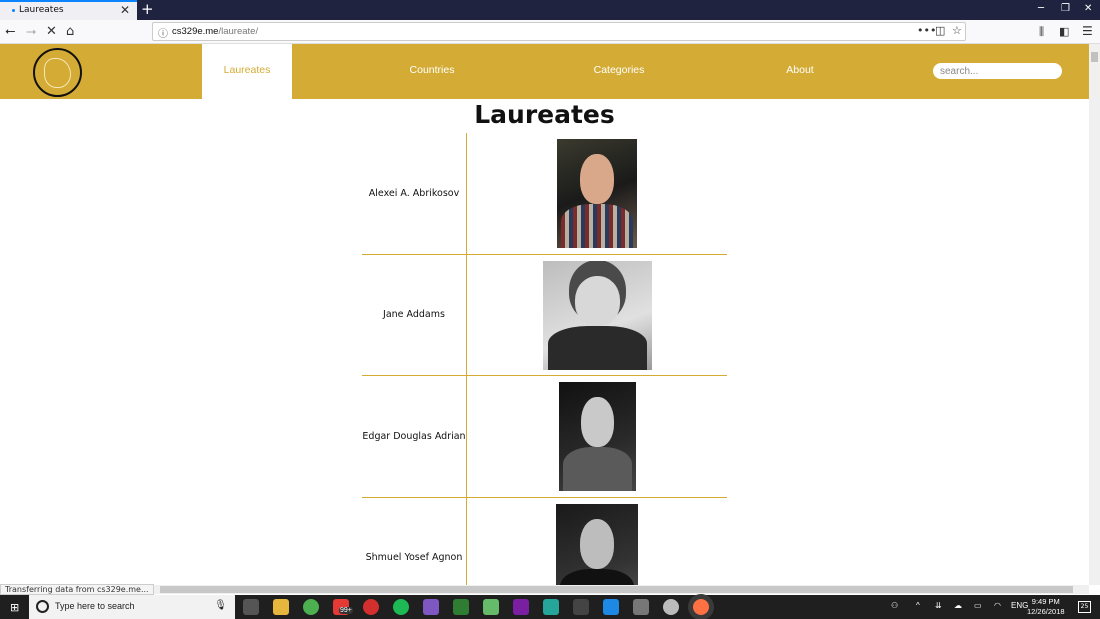  Describe the element at coordinates (1064, 31) in the screenshot. I see `sidebar-icon: ◧` at that location.